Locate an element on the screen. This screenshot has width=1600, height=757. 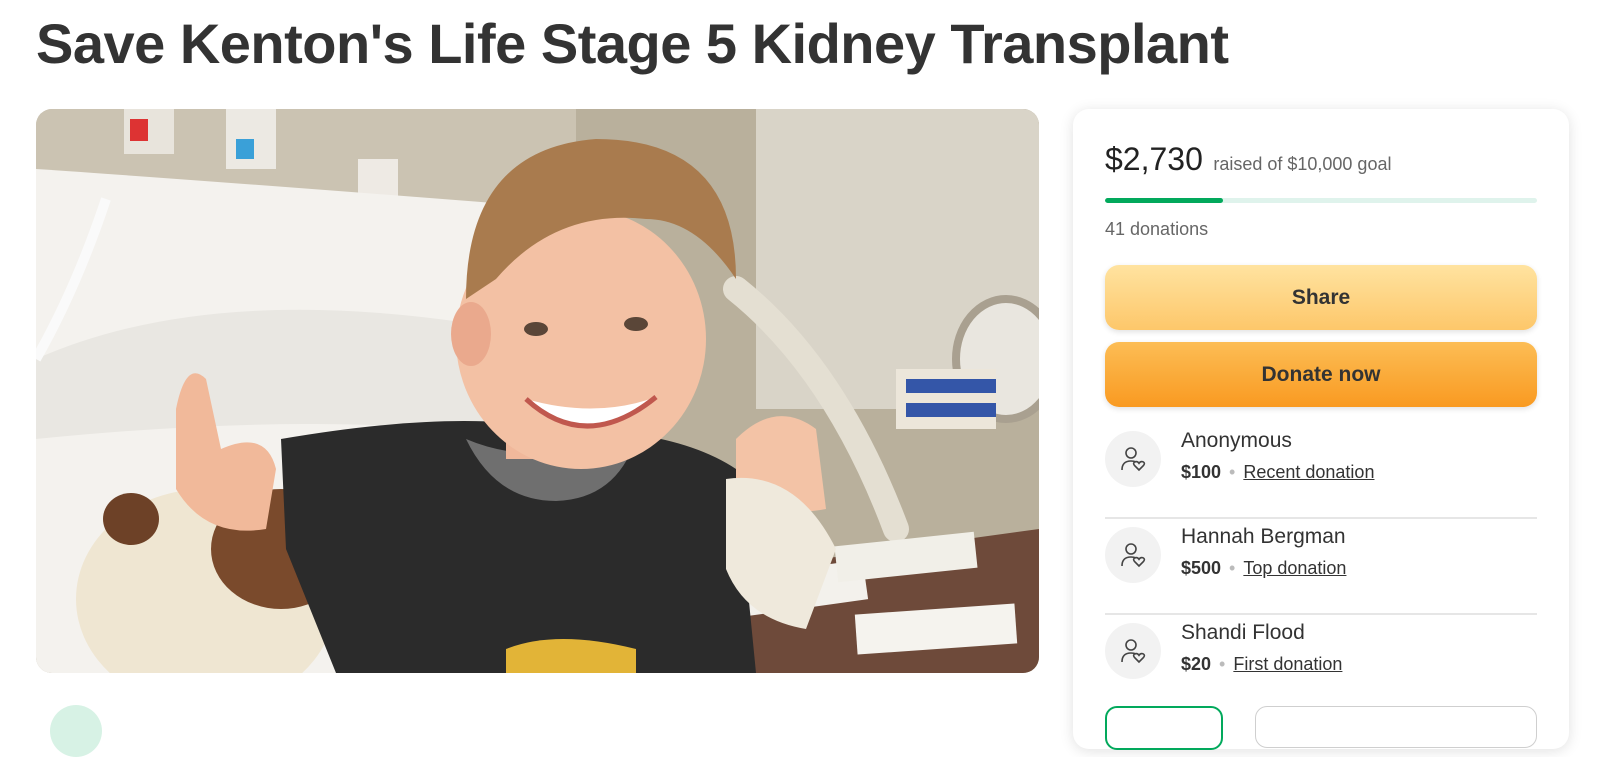
donate-now-button: Donate now is located at coordinates (1321, 374).